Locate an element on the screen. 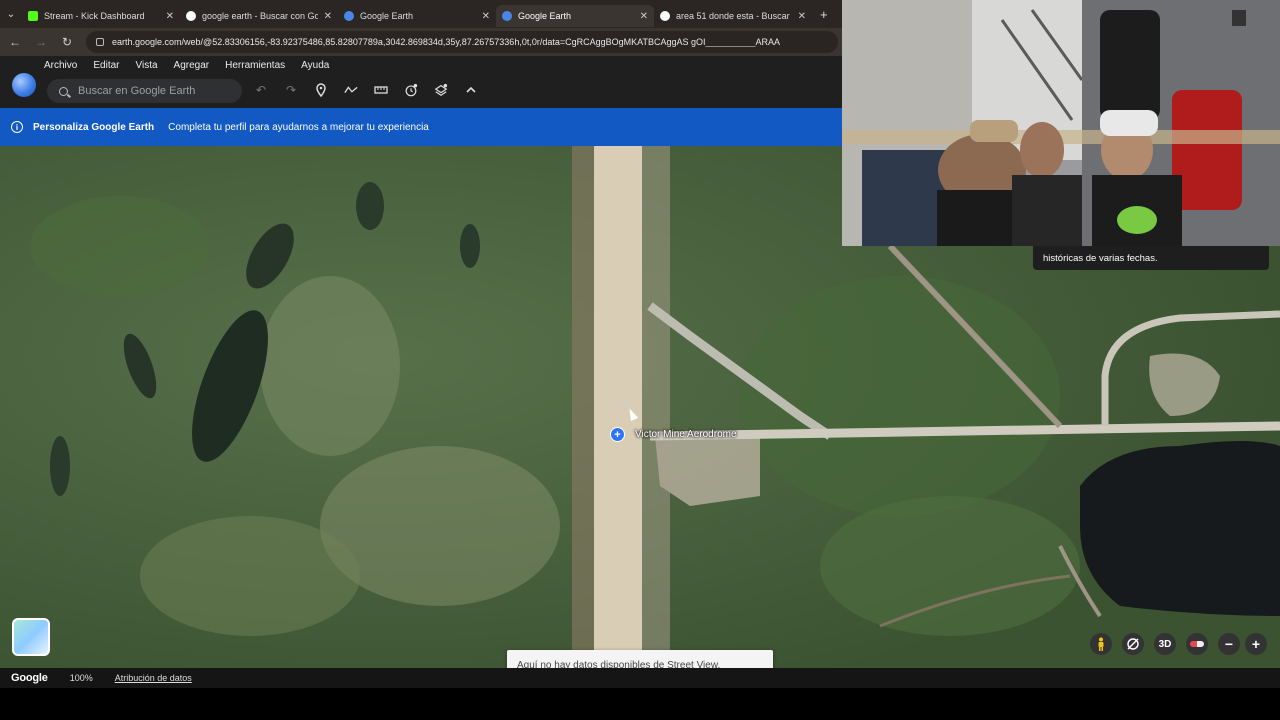  menu-archivo: Archivo is located at coordinates (60, 65).